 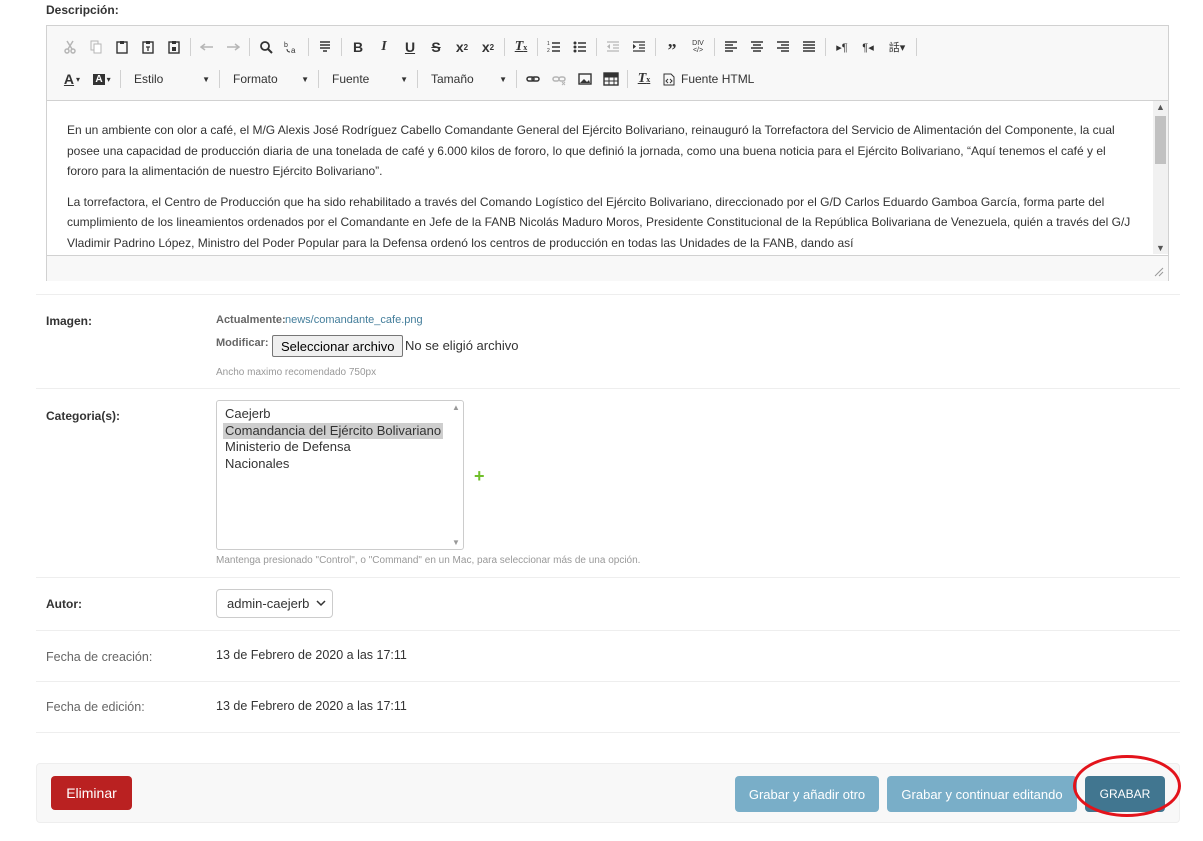 What do you see at coordinates (452, 79) in the screenshot?
I see `size-combo-label: Tamaño` at bounding box center [452, 79].